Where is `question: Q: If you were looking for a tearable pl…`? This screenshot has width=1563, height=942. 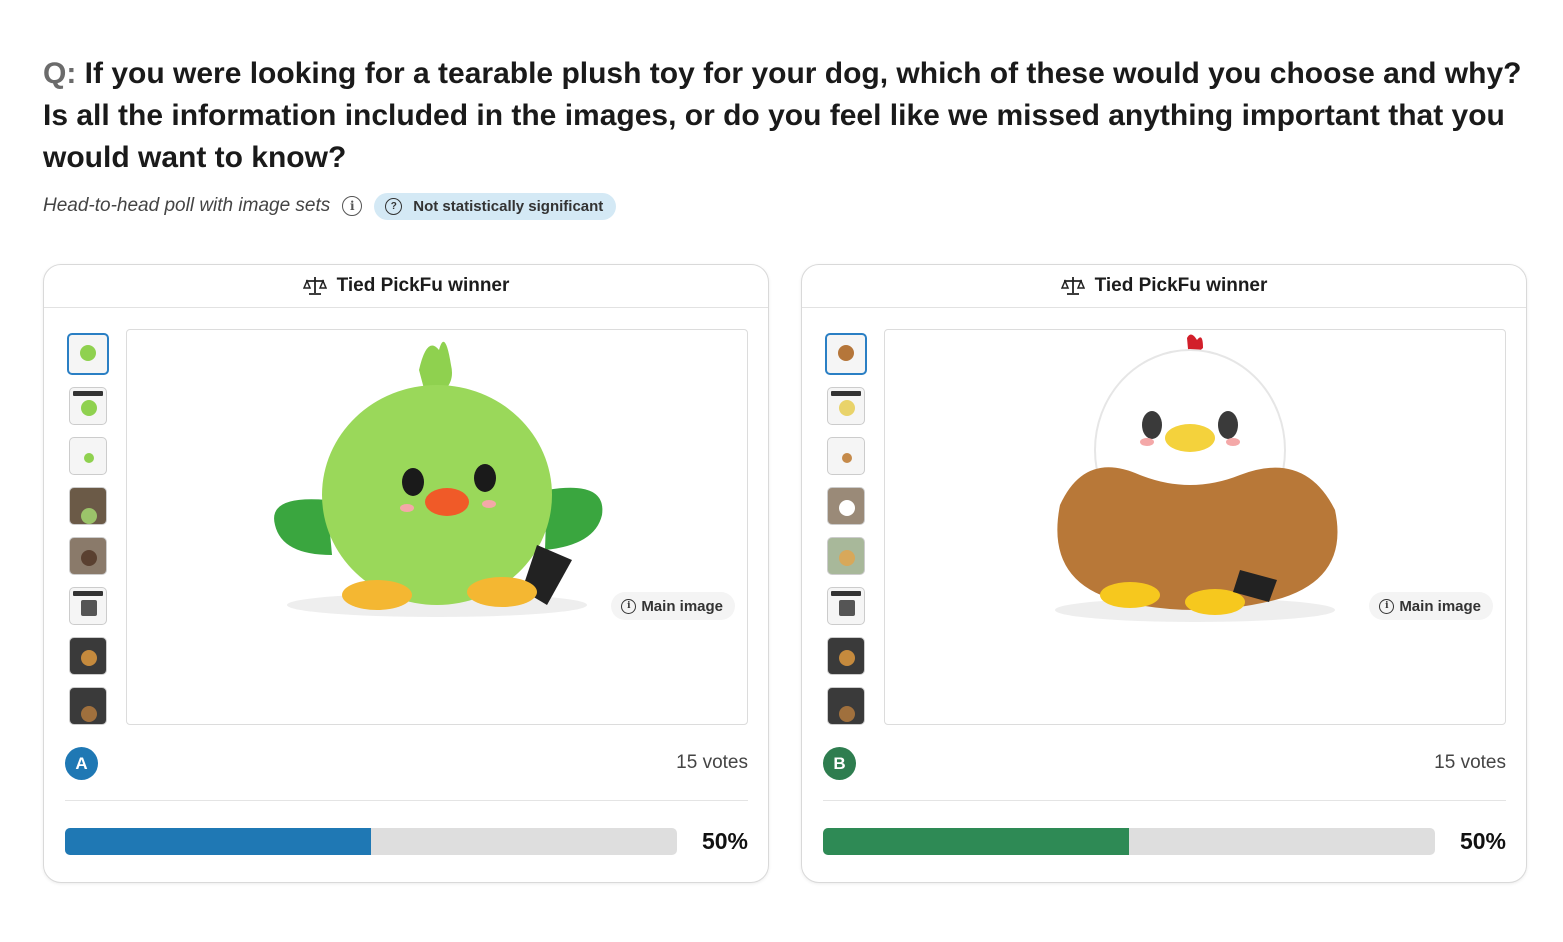 question: Q: If you were looking for a tearable pl… is located at coordinates (788, 116).